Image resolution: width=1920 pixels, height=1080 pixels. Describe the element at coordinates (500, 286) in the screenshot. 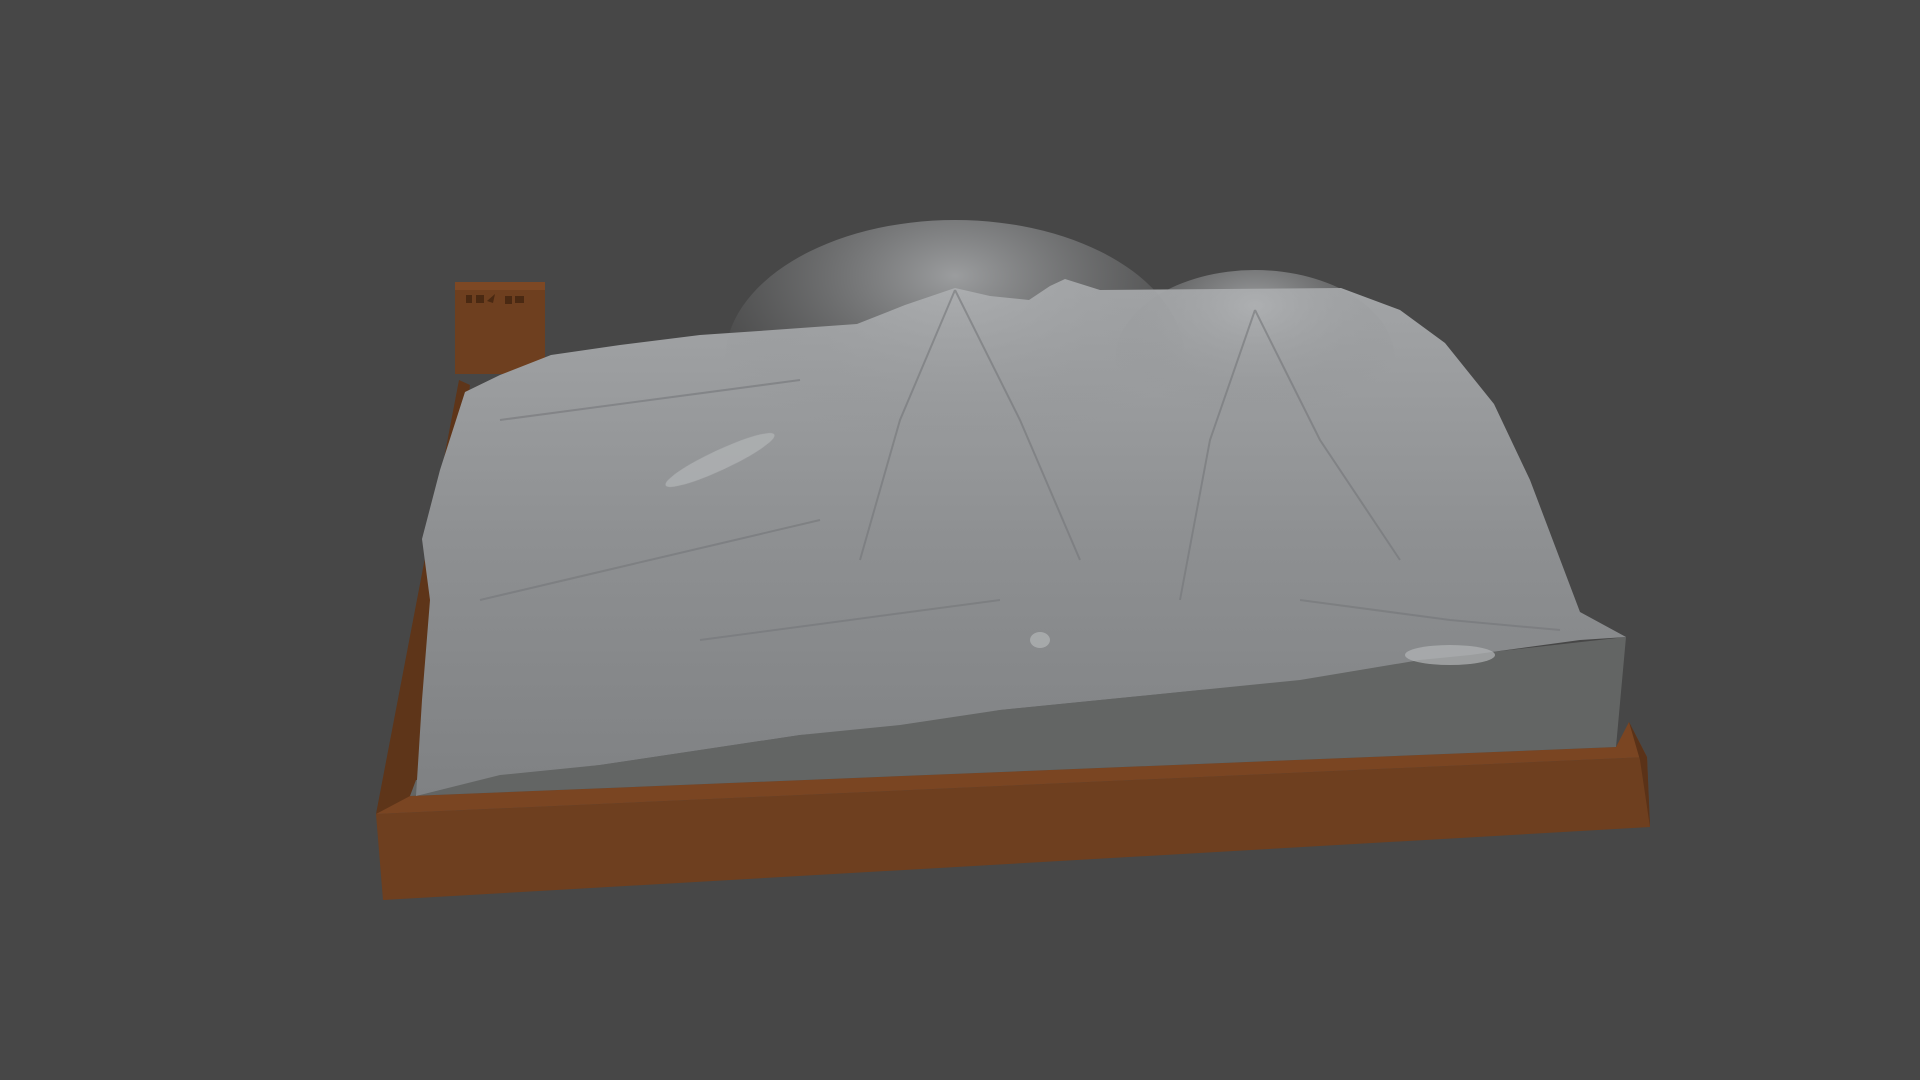

I see `label-tab-top` at that location.